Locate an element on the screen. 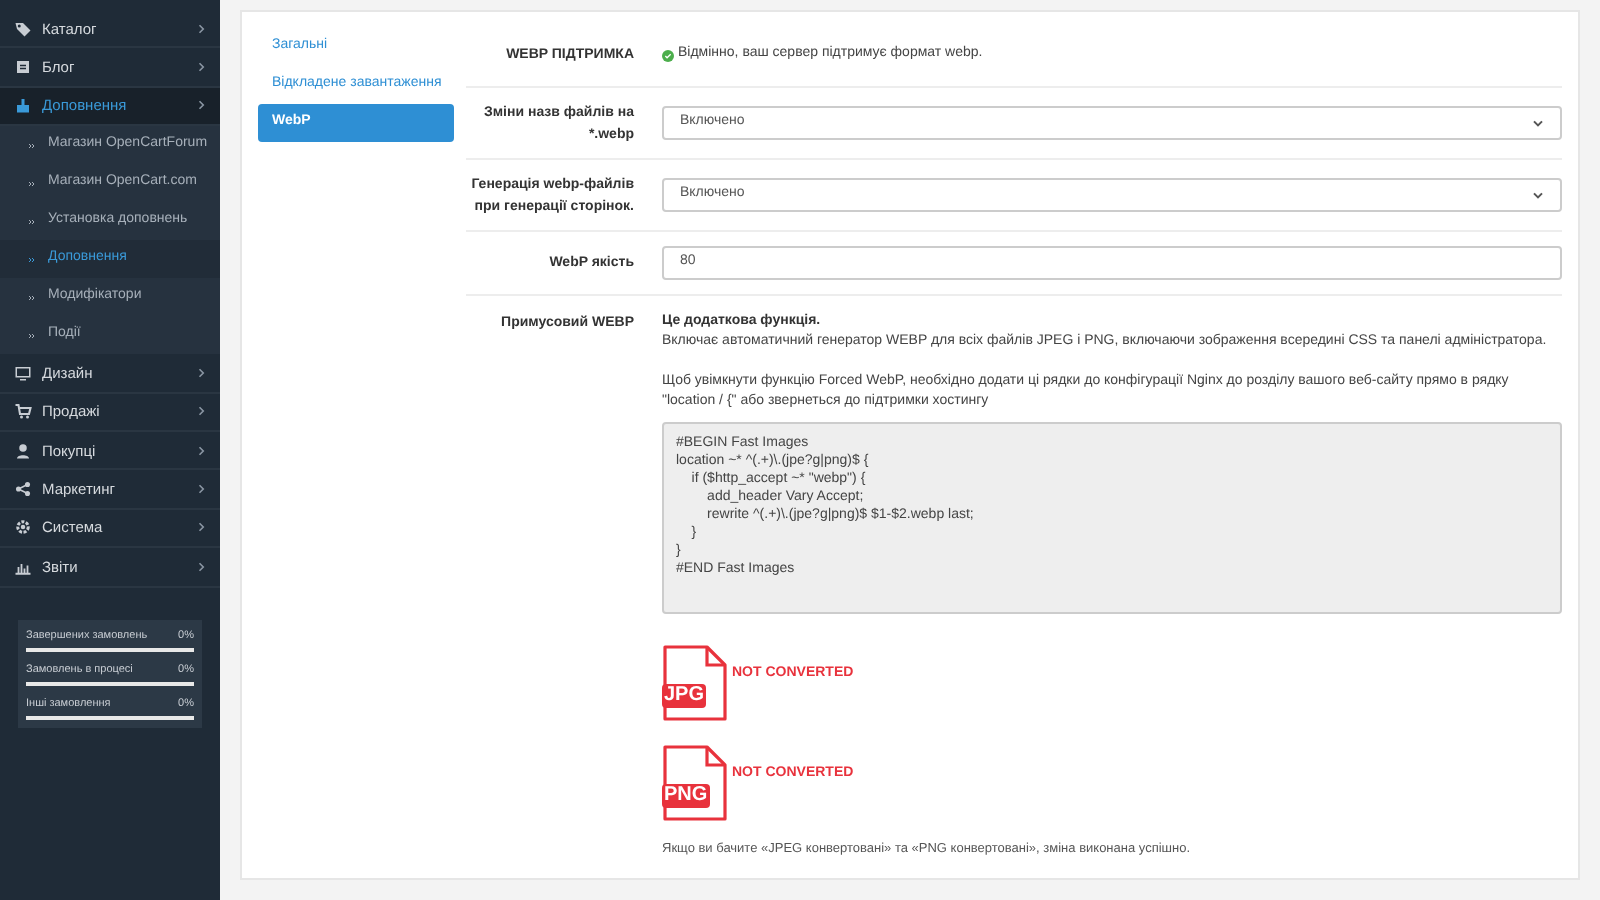 The image size is (1600, 900). user-icon is located at coordinates (23, 450).